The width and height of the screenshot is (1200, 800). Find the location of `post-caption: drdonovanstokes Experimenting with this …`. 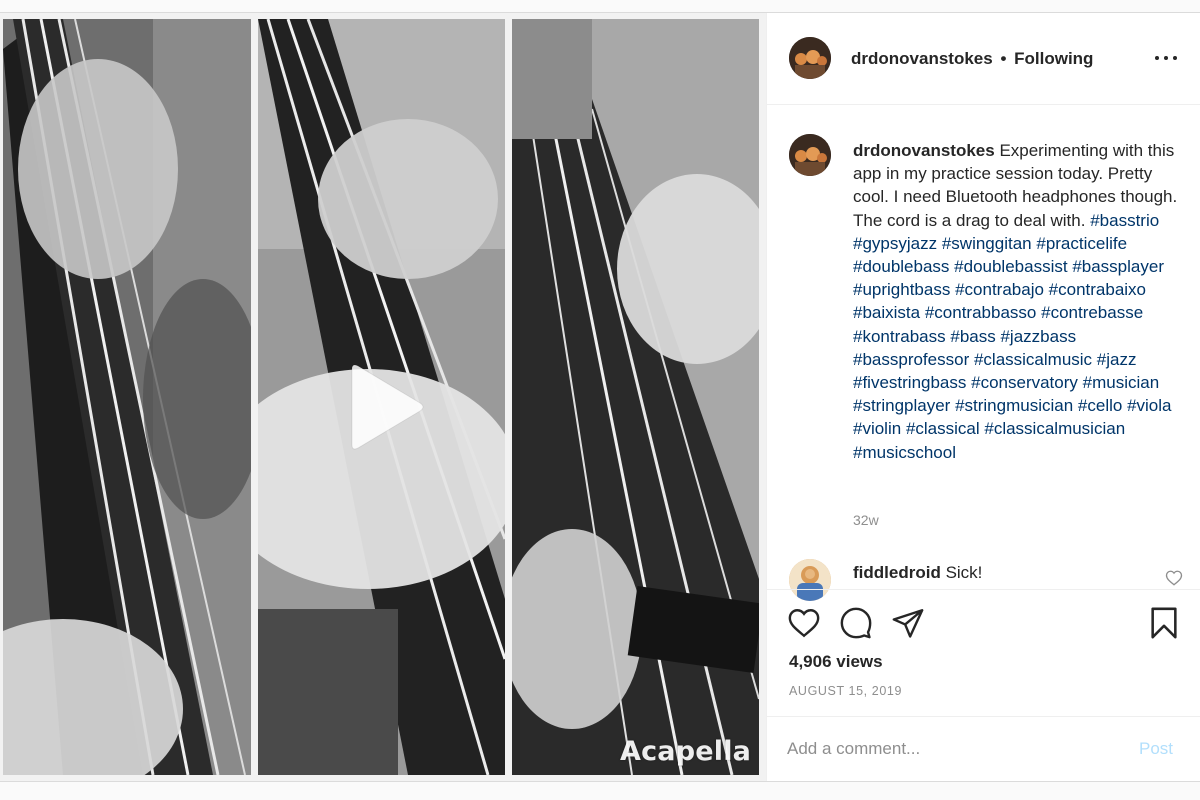

post-caption: drdonovanstokes Experimenting with this … is located at coordinates (1021, 301).